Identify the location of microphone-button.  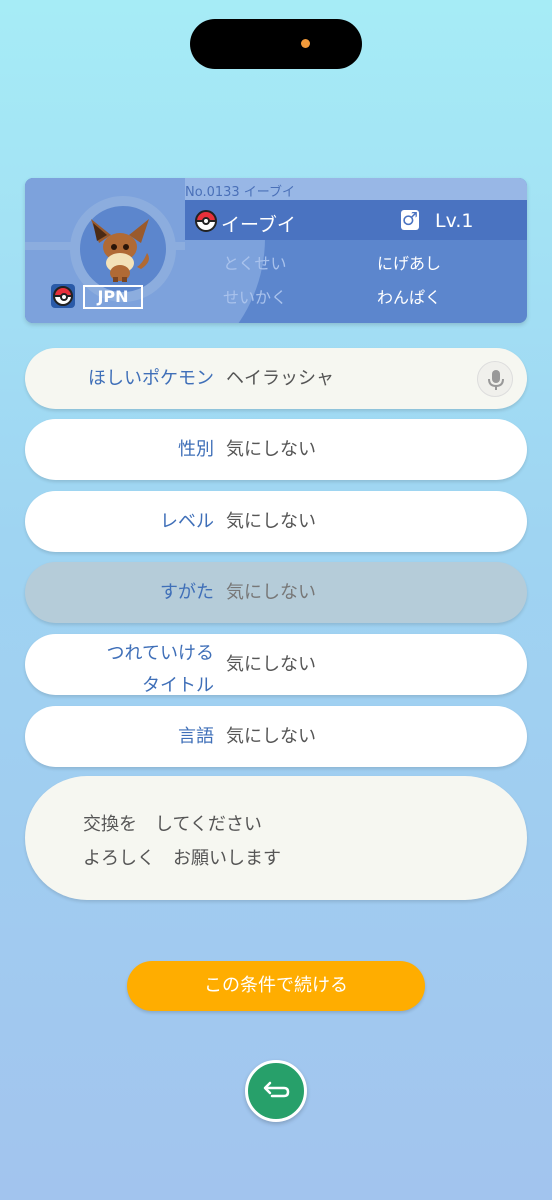
(495, 379).